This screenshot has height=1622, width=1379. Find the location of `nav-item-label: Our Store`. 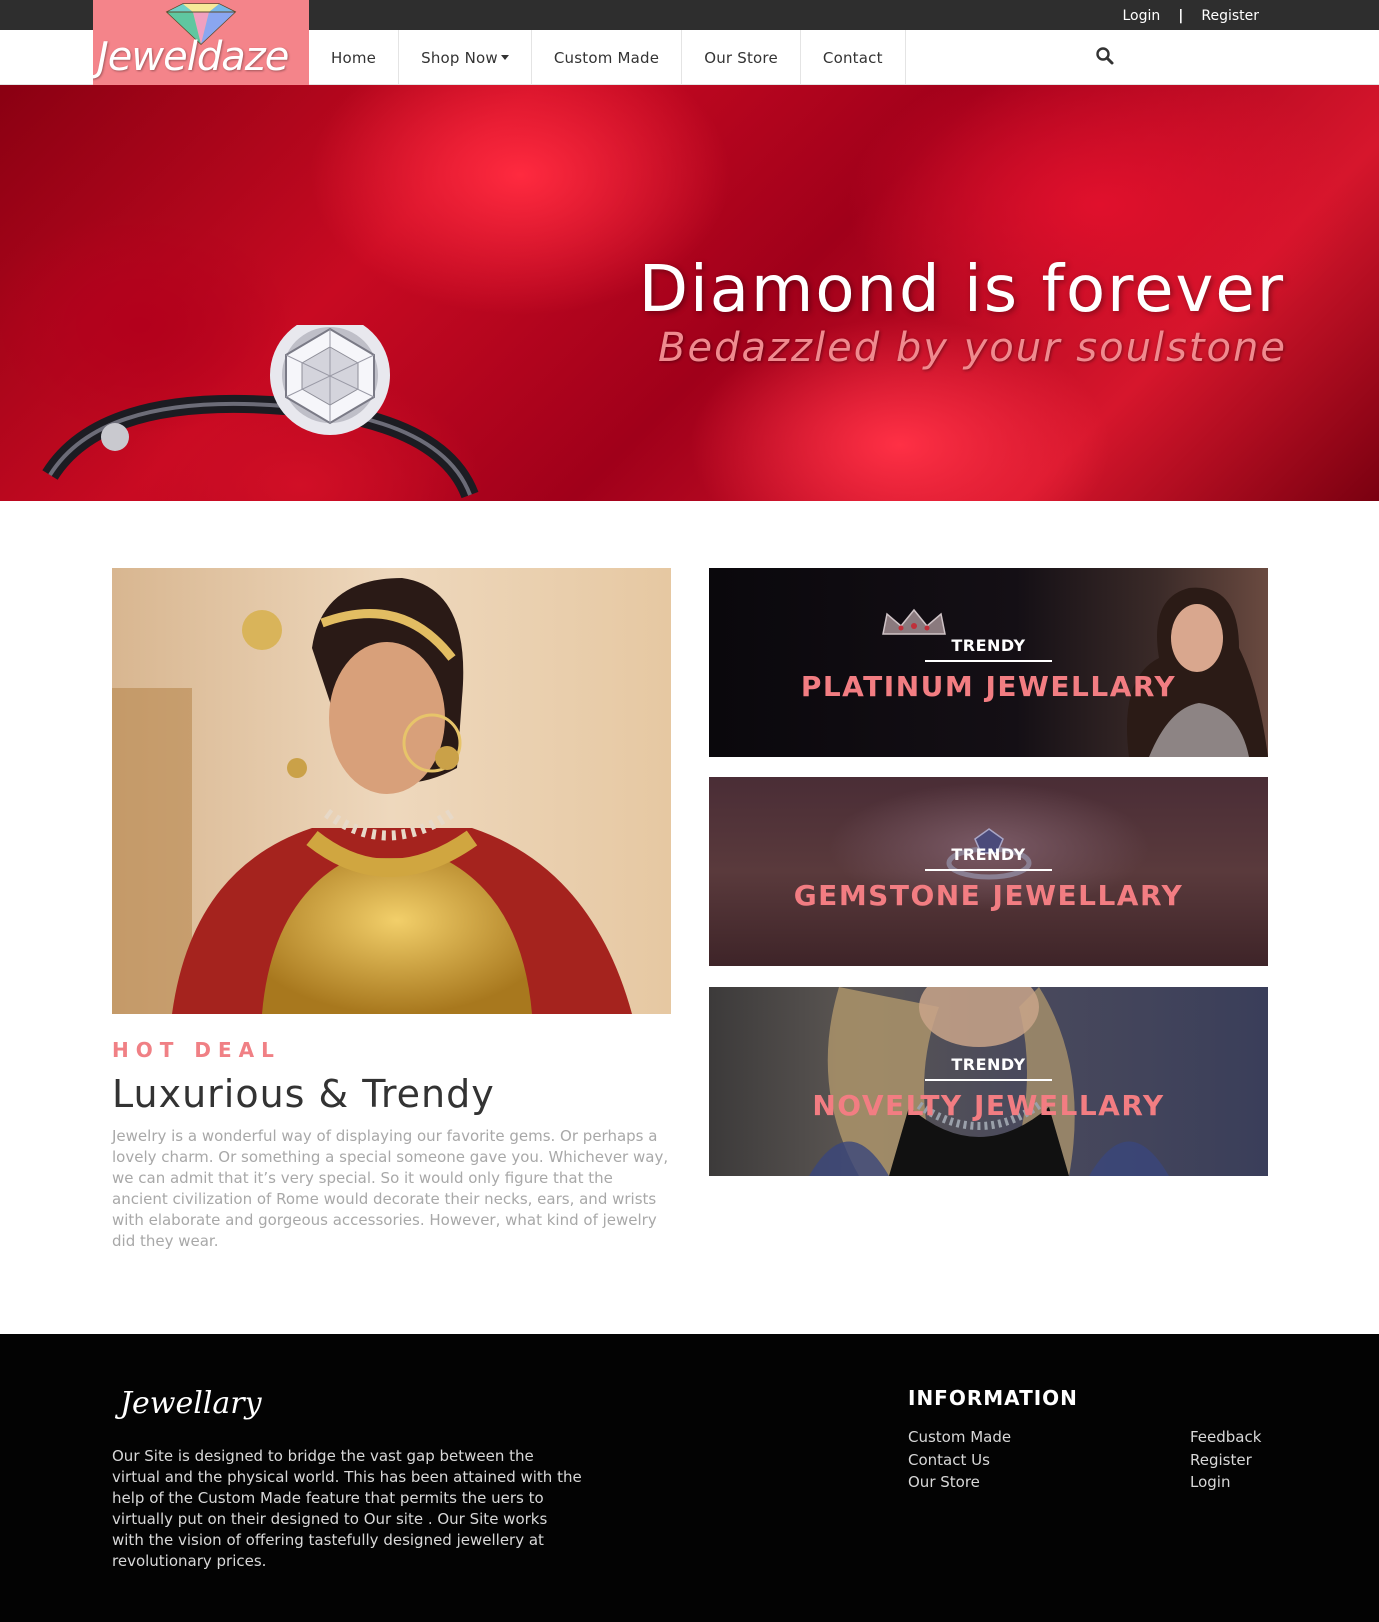

nav-item-label: Our Store is located at coordinates (741, 57).